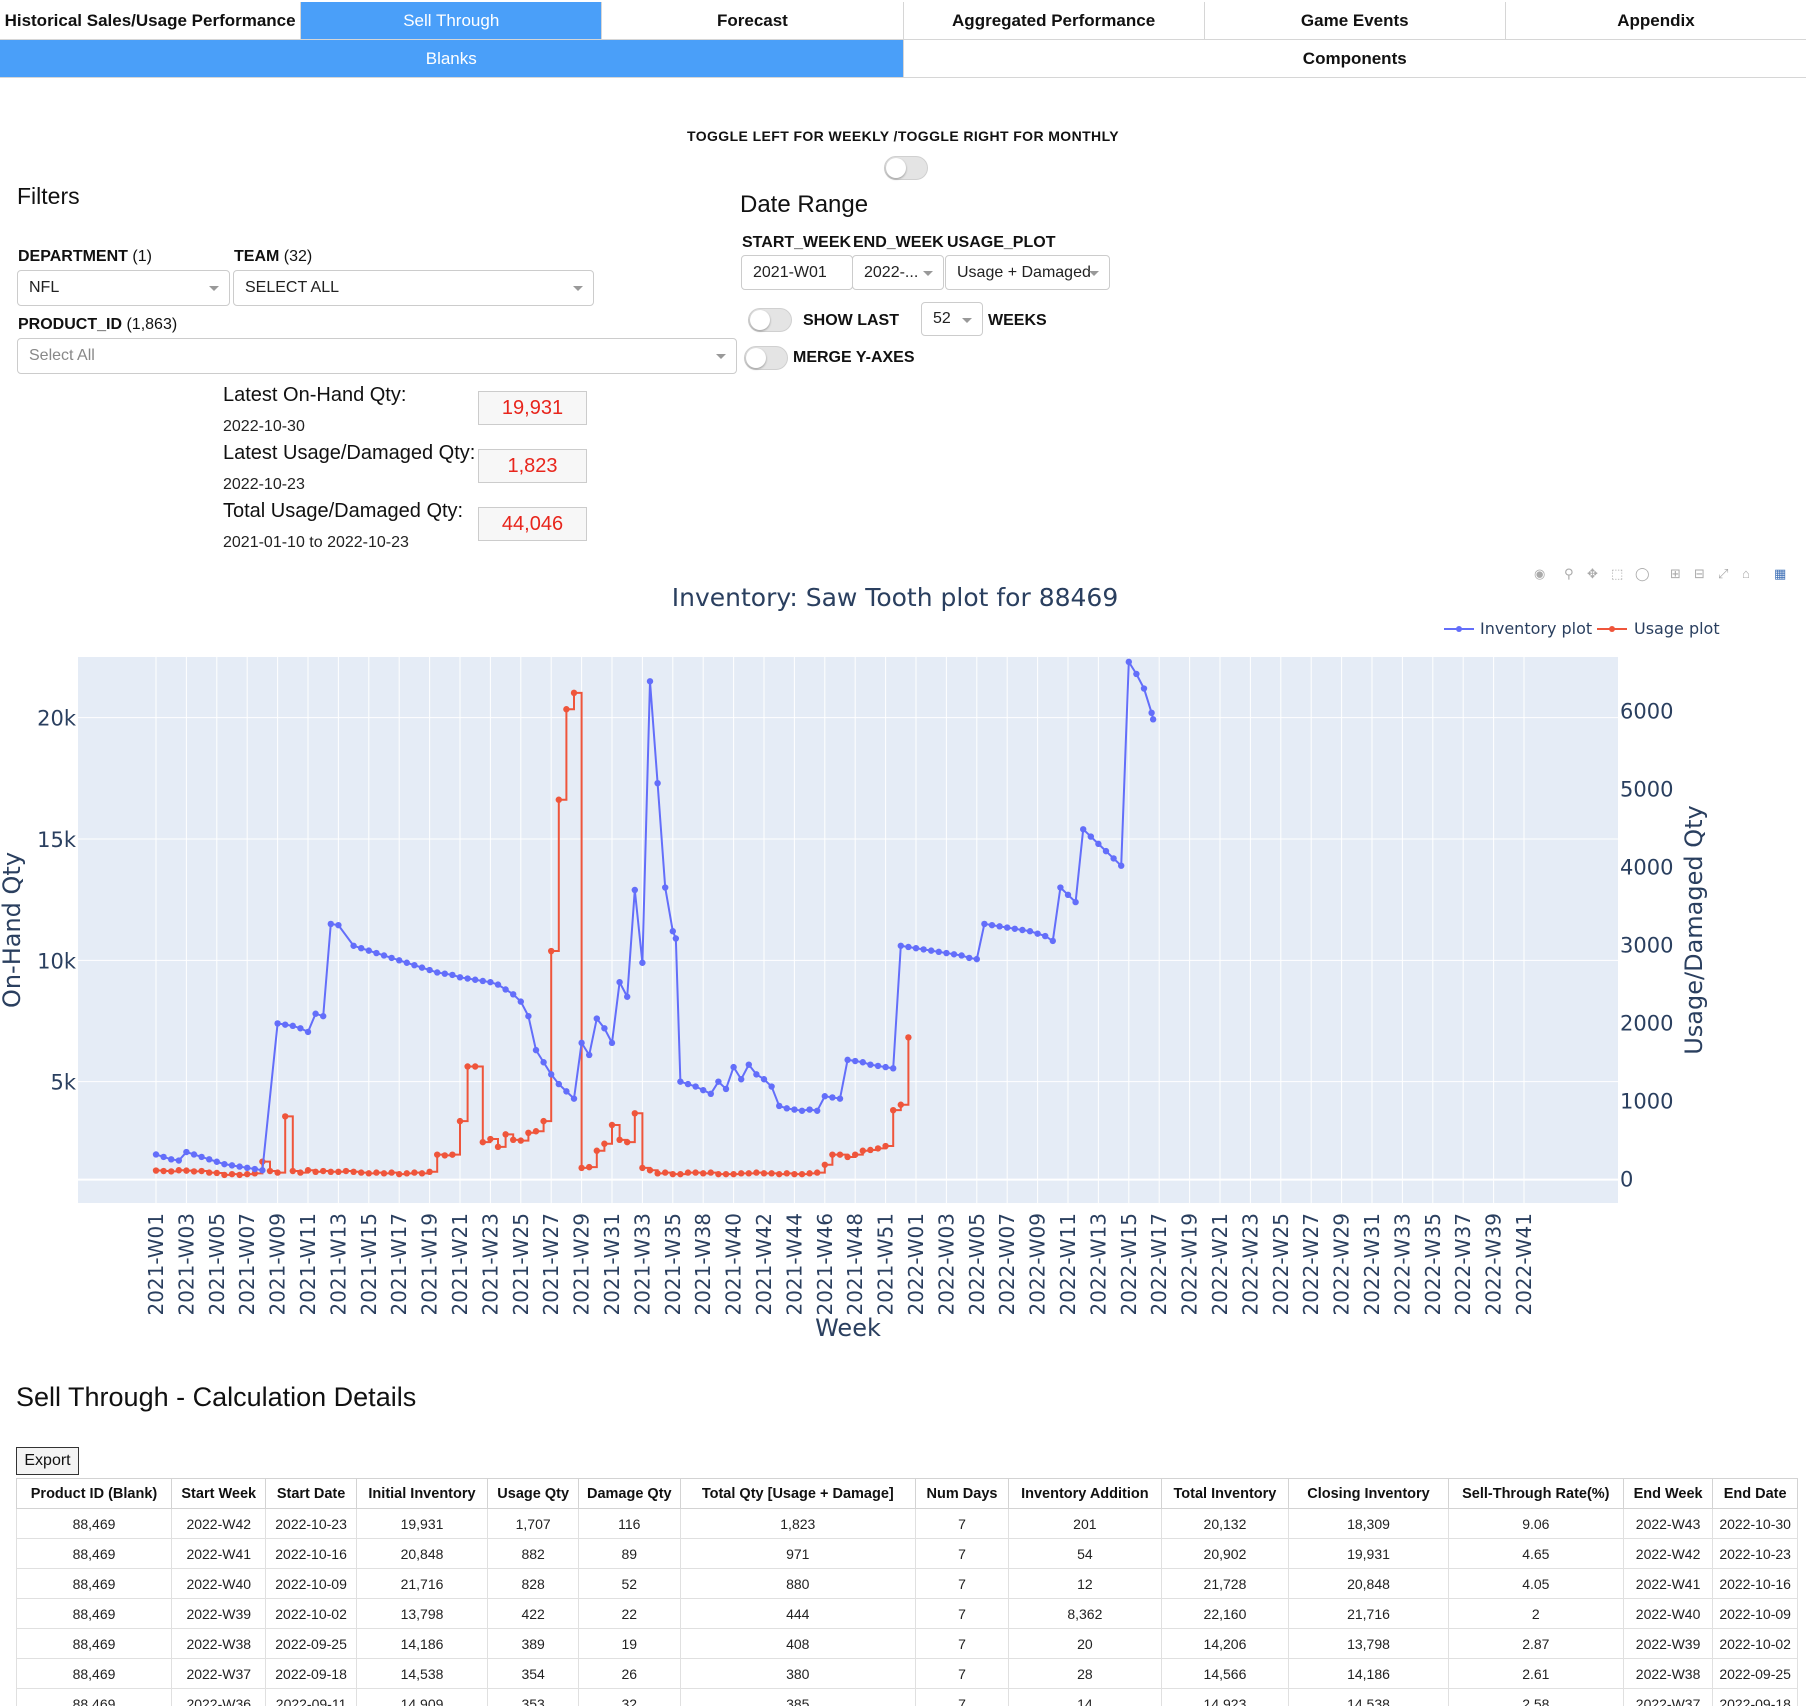 The image size is (1806, 1706). I want to click on usage-plot-dropdown: Usage + Damaged, so click(1027, 272).